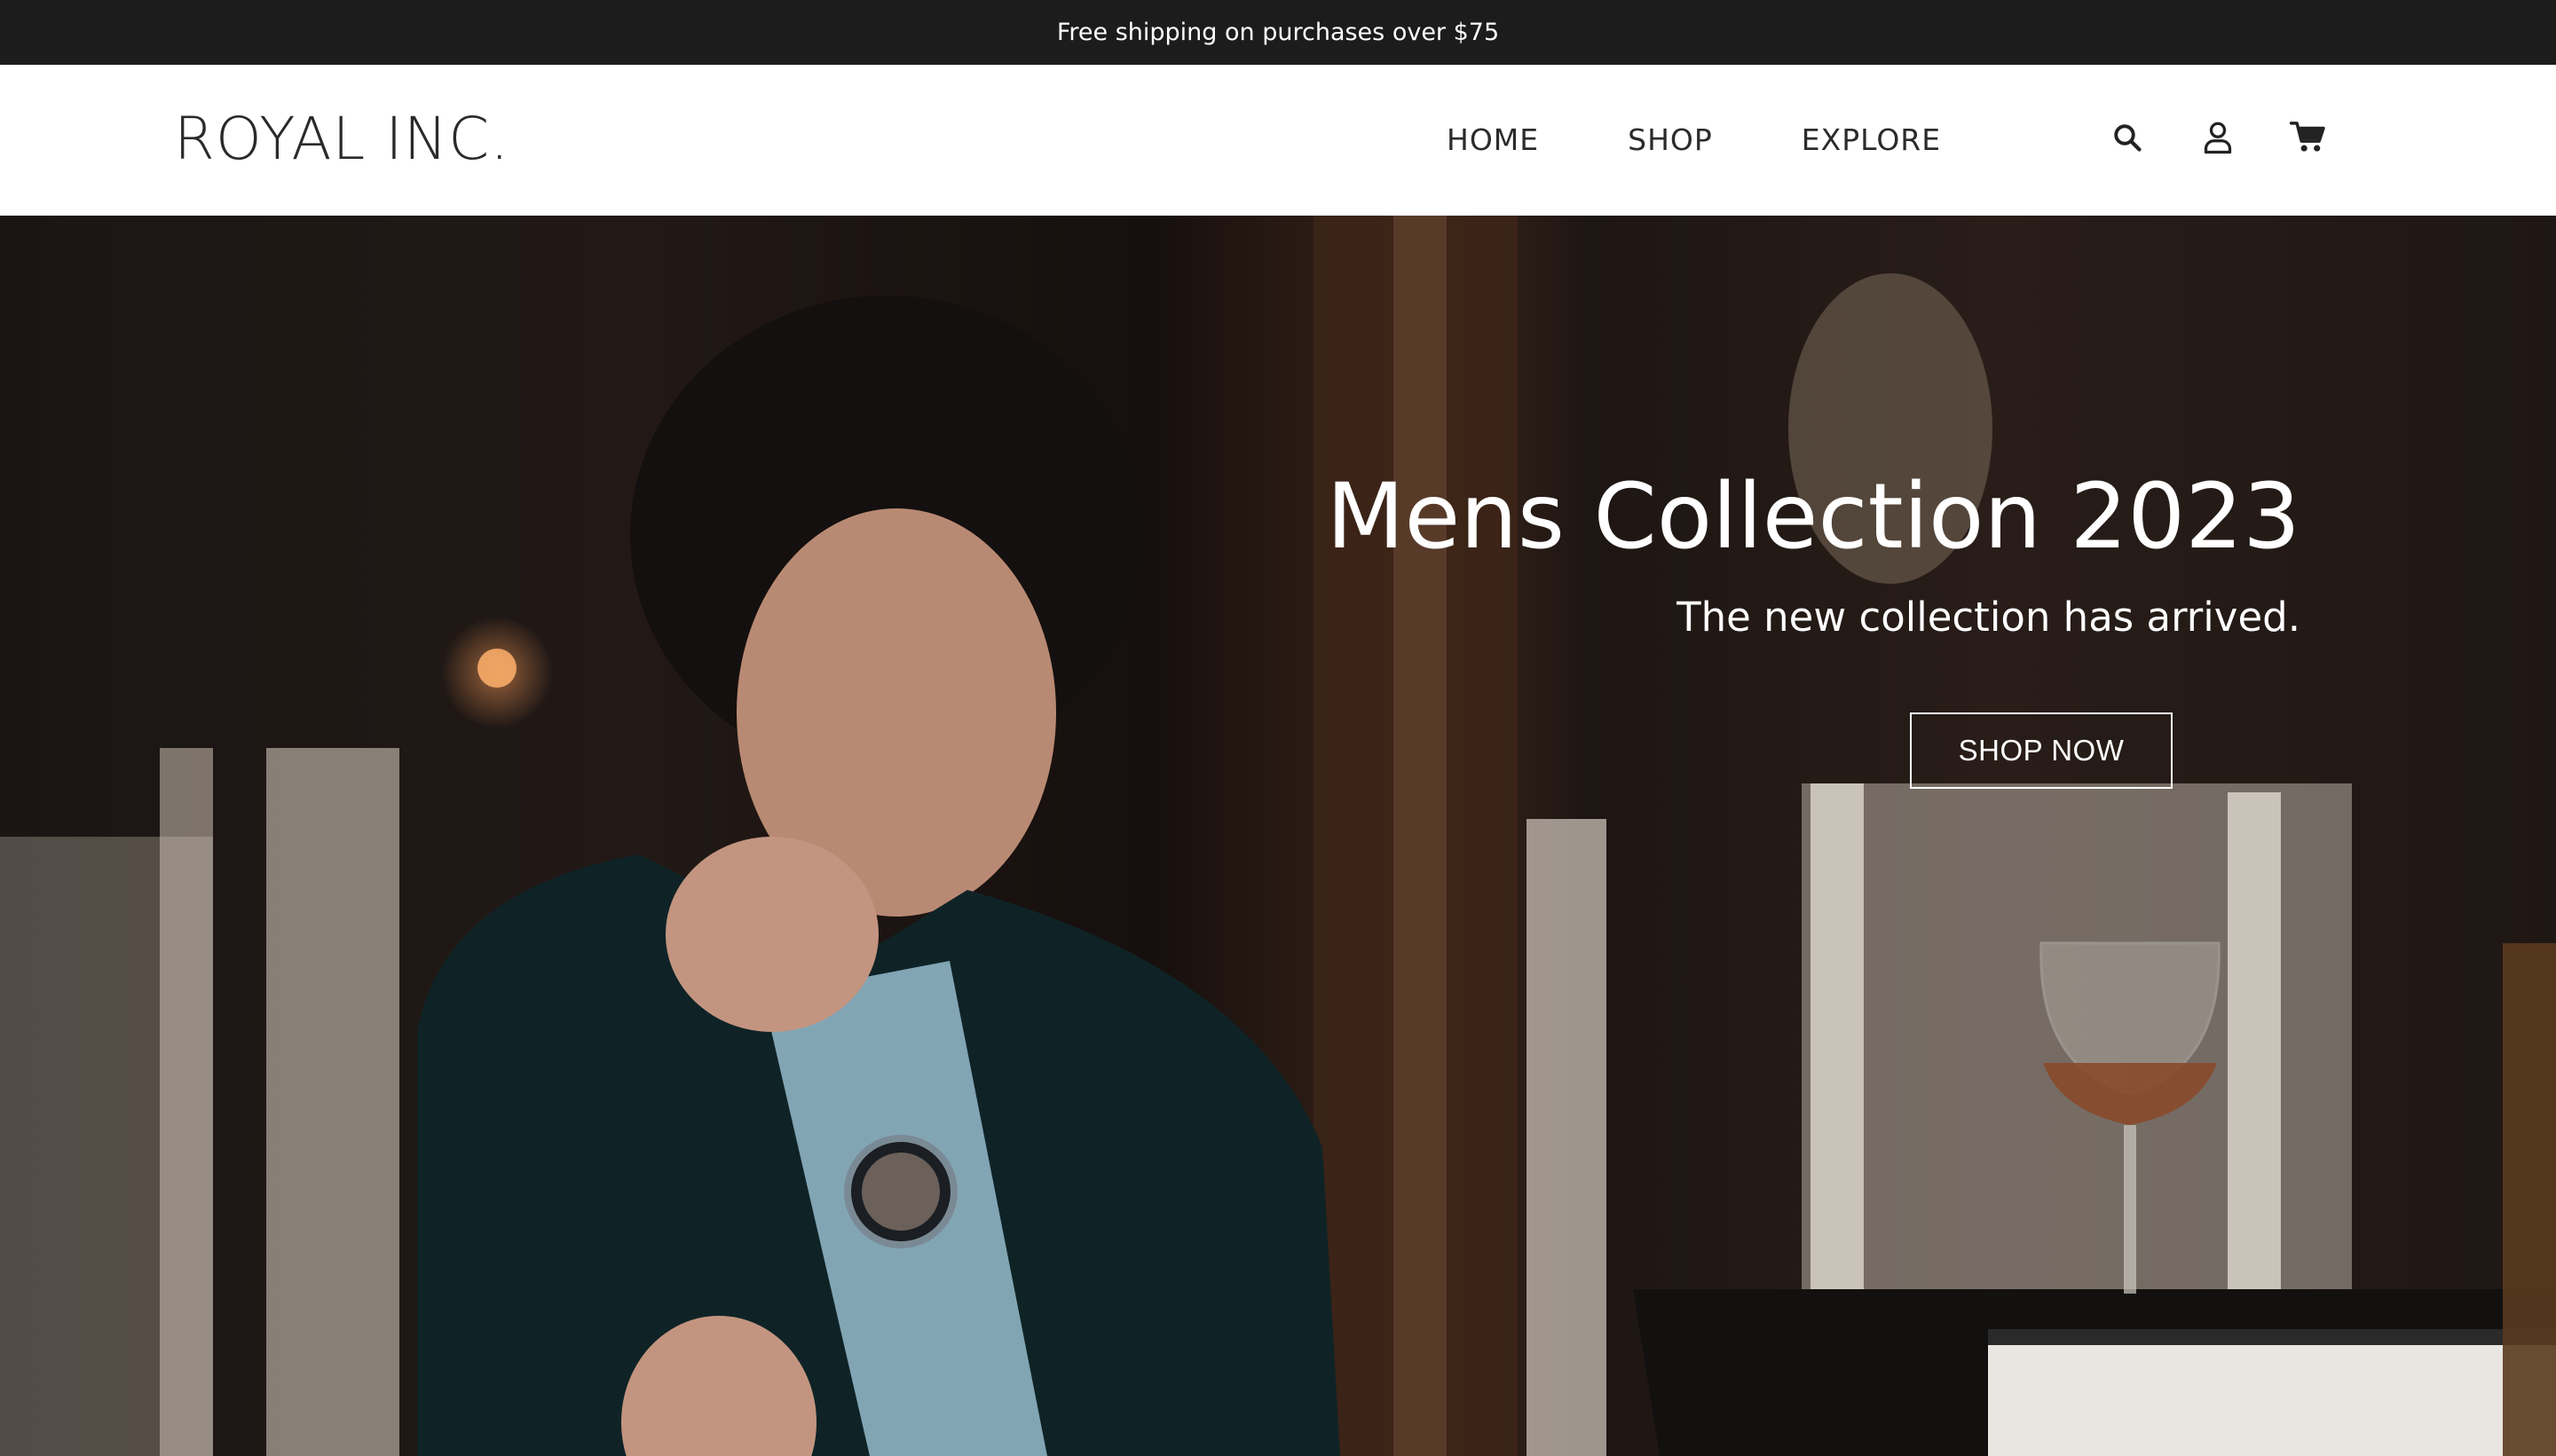  I want to click on hero-subtitle: The new collection has arrived., so click(1988, 617).